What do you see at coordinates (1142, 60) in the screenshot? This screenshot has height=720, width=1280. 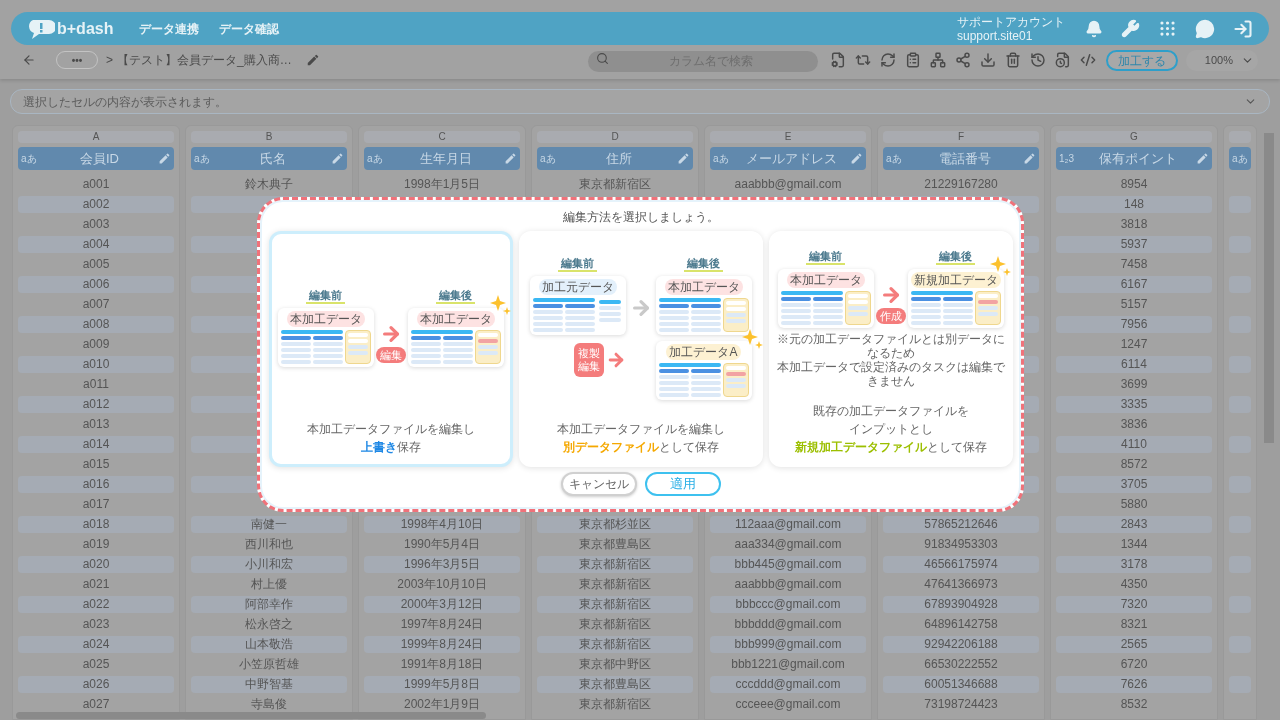 I see `process-button: 加工する` at bounding box center [1142, 60].